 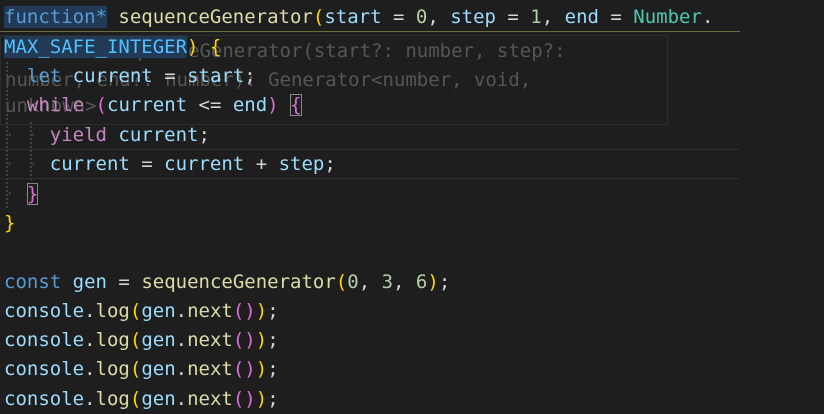 What do you see at coordinates (55, 105) in the screenshot?
I see `keyword-while: while` at bounding box center [55, 105].